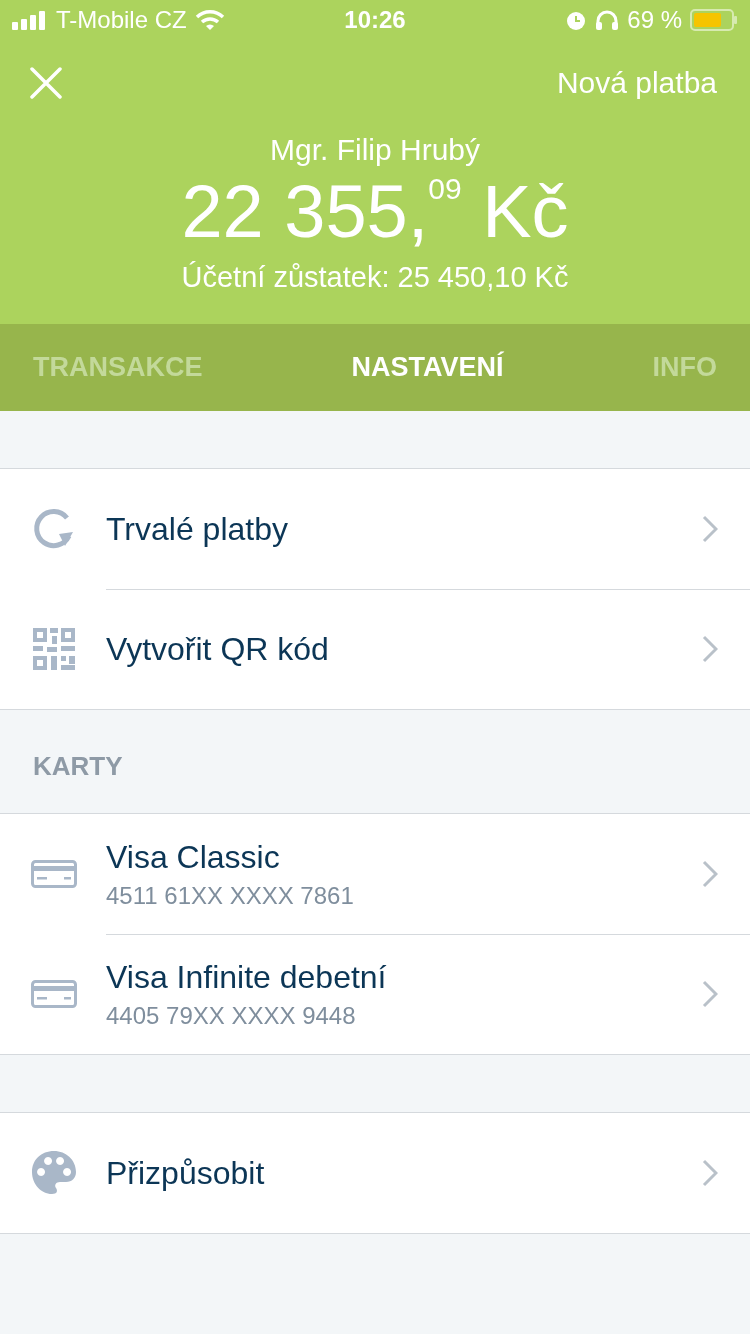  What do you see at coordinates (607, 20) in the screenshot?
I see `headphones-icon` at bounding box center [607, 20].